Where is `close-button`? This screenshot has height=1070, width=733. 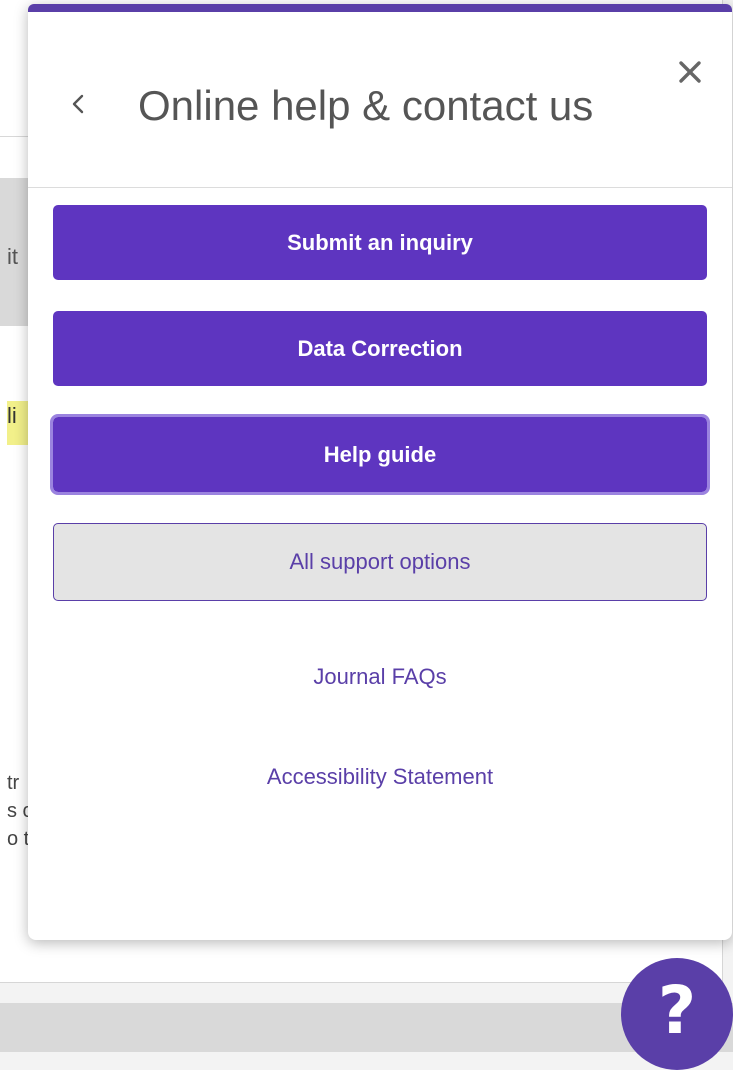
close-button is located at coordinates (690, 72).